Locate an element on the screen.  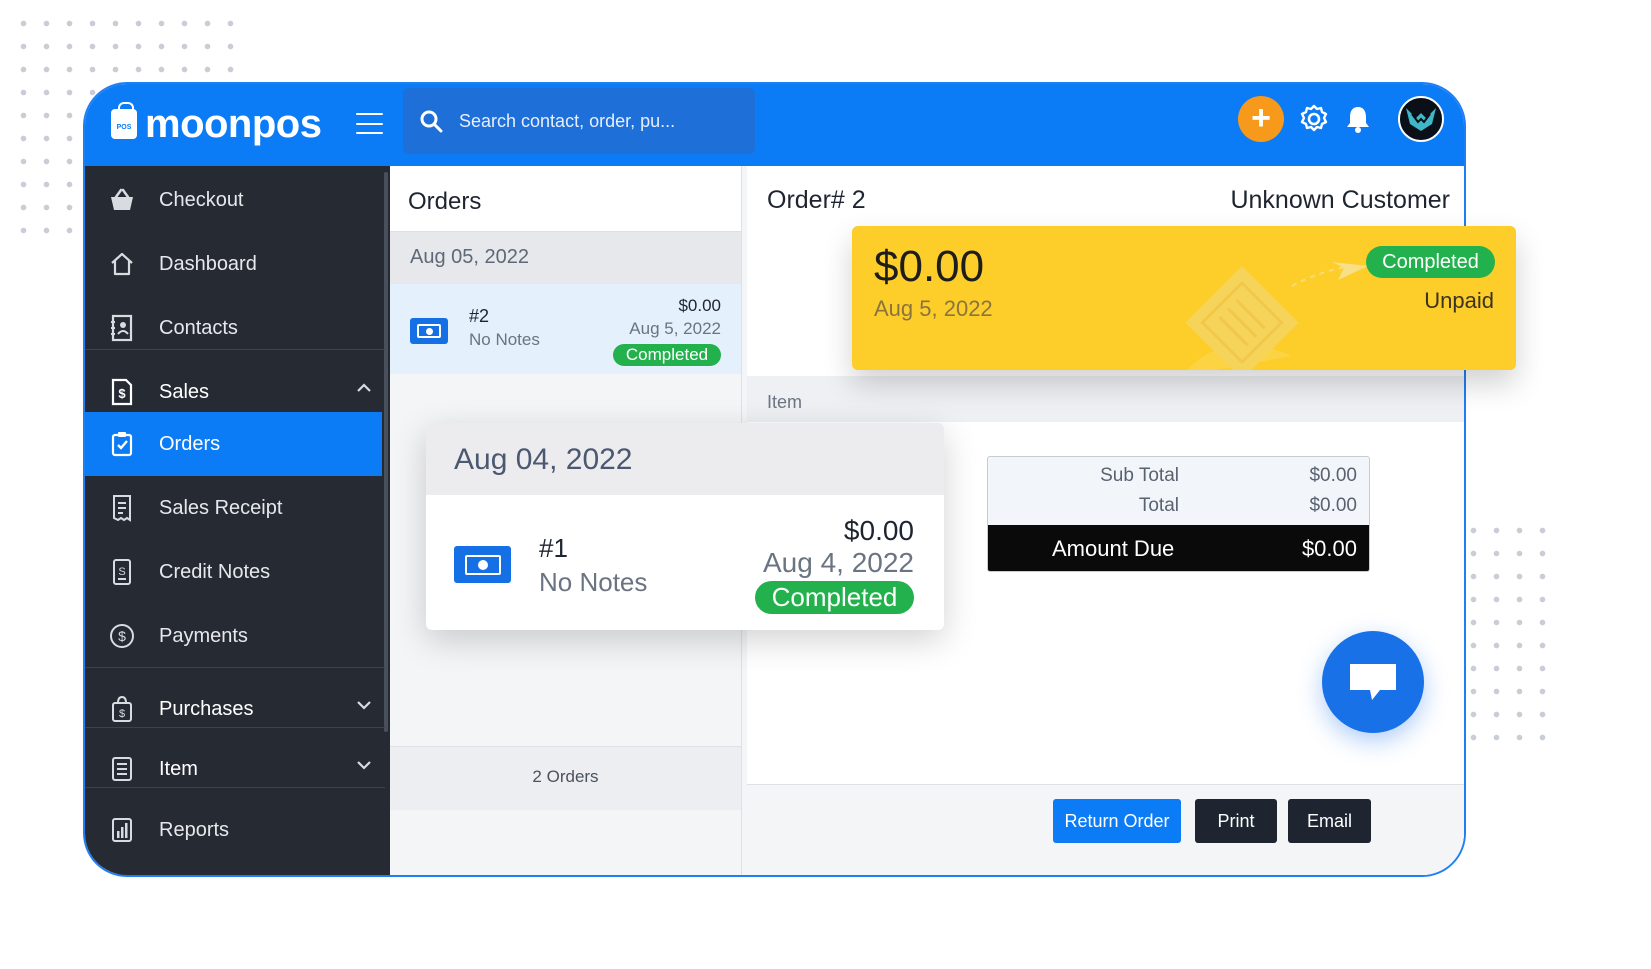
amount-due-row: Amount Due $0.00 is located at coordinates (1178, 548).